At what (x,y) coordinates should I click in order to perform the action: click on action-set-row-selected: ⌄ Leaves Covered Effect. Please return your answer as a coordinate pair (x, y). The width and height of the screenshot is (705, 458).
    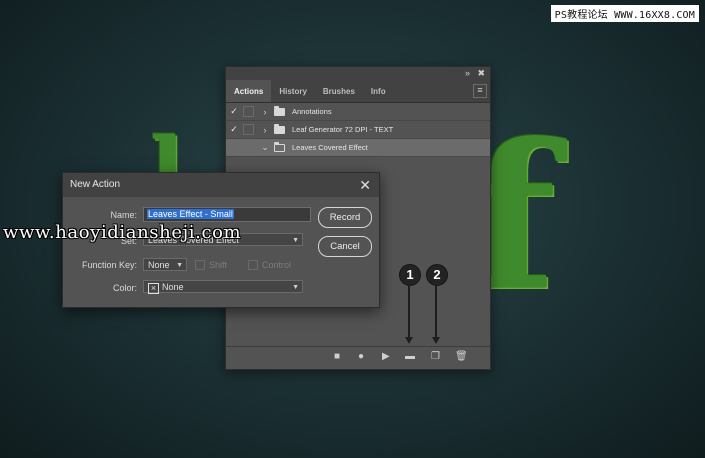
    Looking at the image, I should click on (358, 148).